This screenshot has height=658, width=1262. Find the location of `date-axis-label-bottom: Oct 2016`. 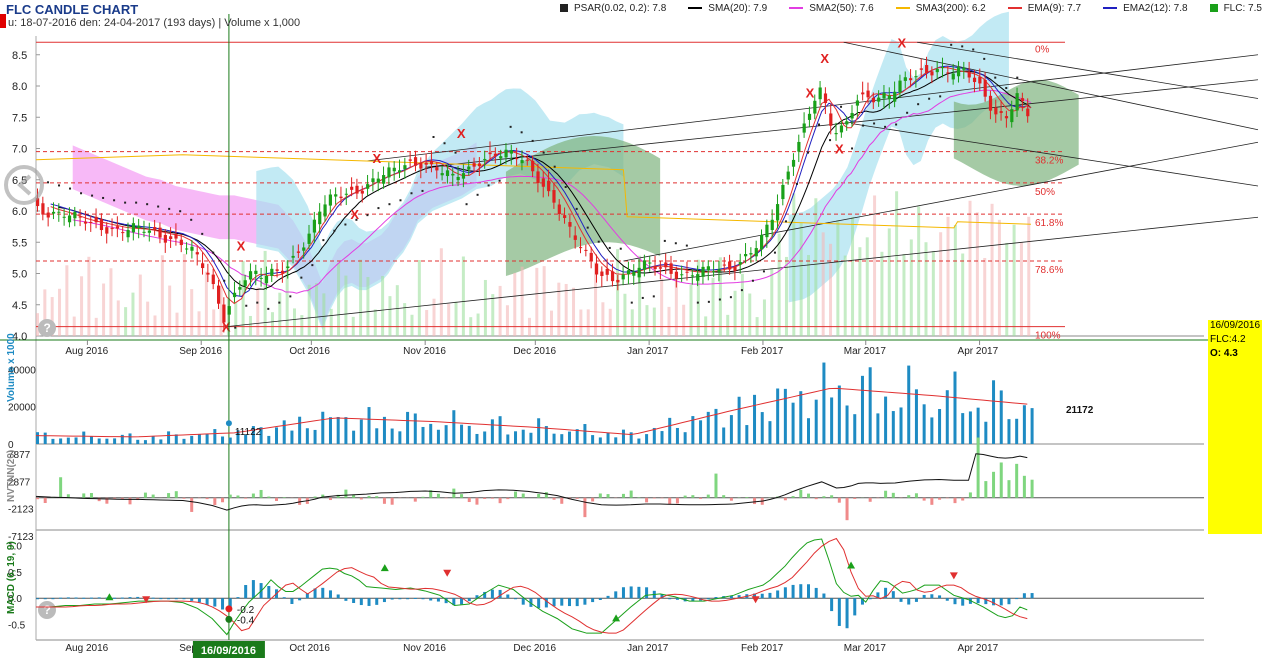

date-axis-label-bottom: Oct 2016 is located at coordinates (309, 648).